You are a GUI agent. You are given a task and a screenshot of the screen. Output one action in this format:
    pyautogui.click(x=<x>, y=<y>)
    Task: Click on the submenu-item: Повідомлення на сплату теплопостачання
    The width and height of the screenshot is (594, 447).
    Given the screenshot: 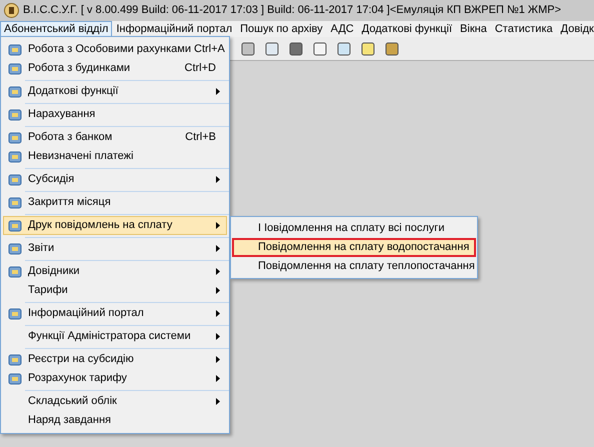 What is the action you would take?
    pyautogui.click(x=354, y=266)
    